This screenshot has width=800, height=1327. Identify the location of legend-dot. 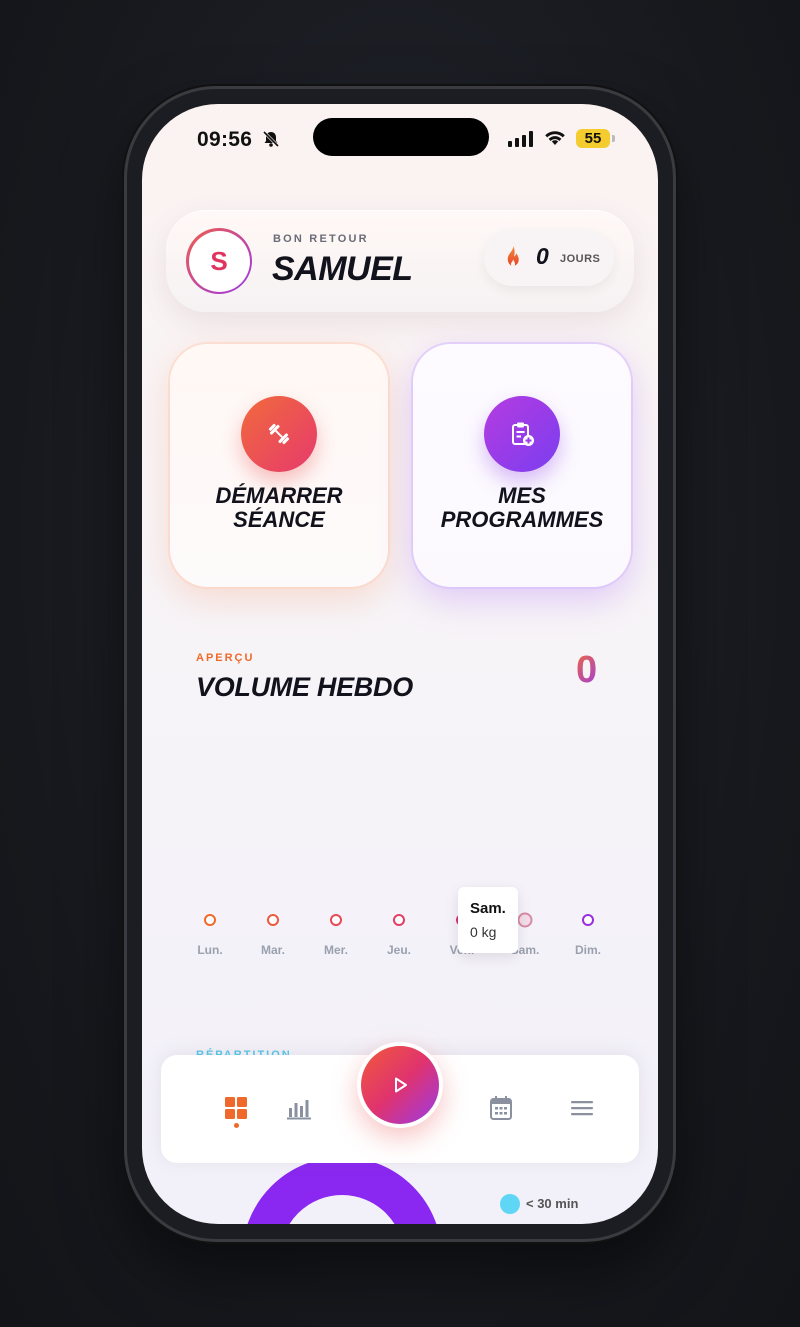
(510, 1204).